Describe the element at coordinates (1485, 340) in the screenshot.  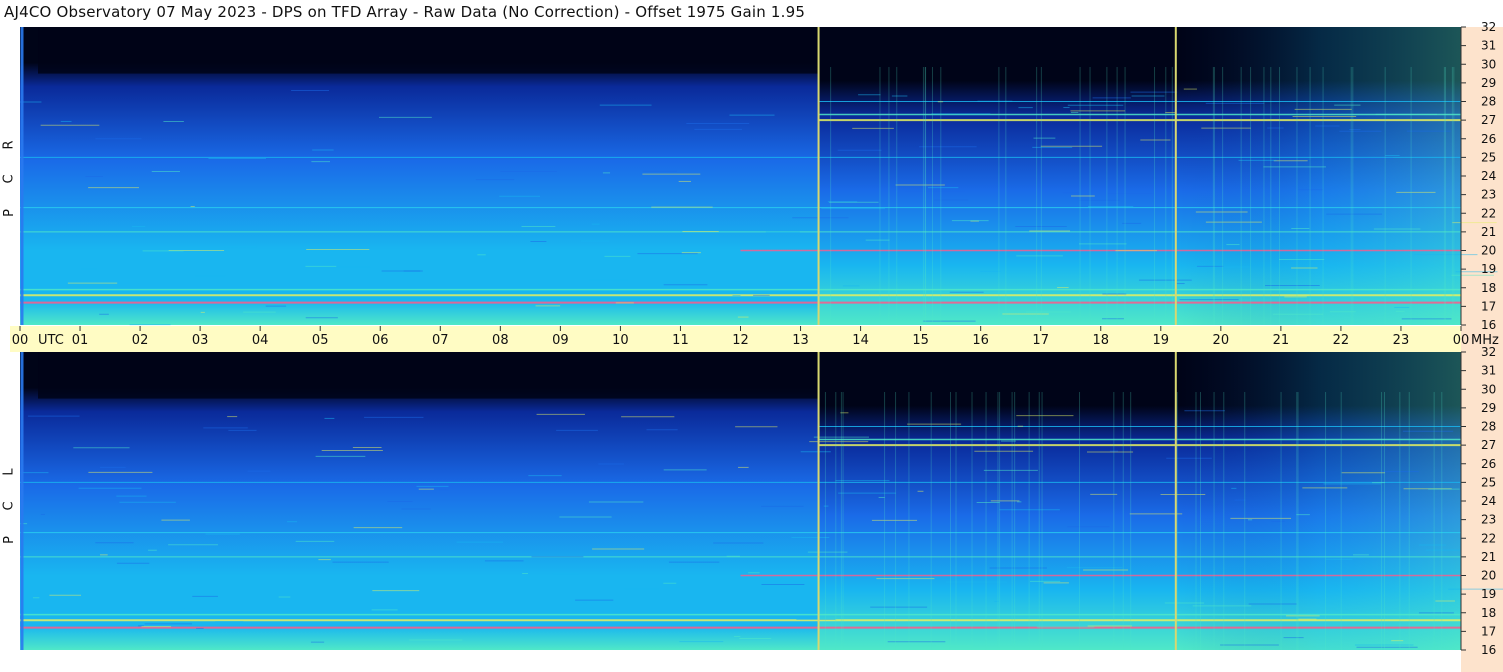
I see `freq-axis-unit-label: MHz` at that location.